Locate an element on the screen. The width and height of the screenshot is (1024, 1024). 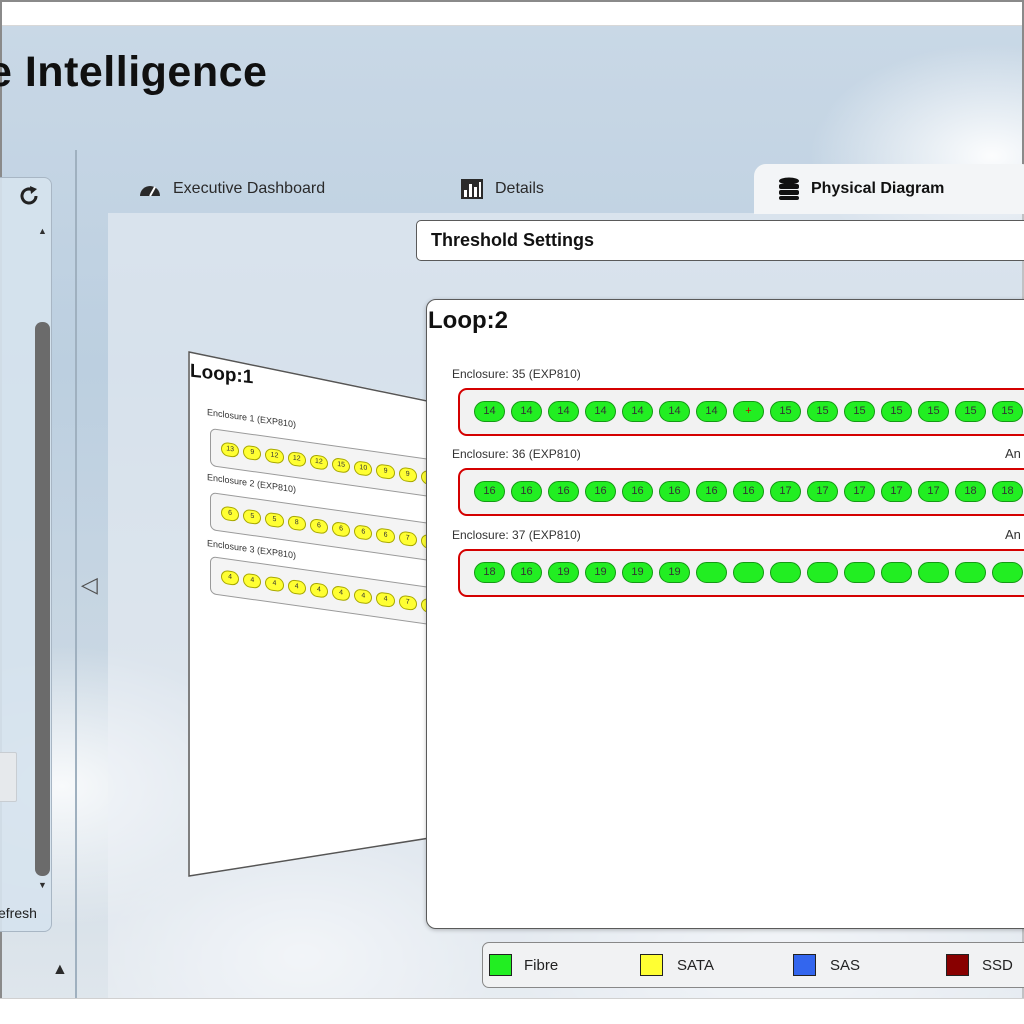
enclosure-label: Enclosure: 36 (EXP810) is located at coordinates (516, 454).